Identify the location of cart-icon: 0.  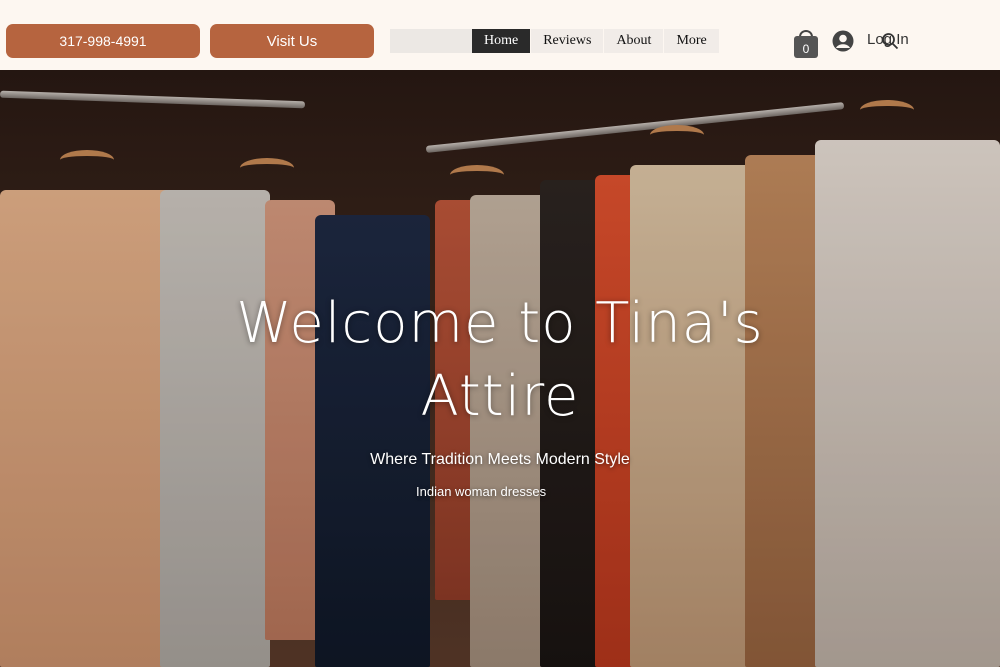
(806, 42).